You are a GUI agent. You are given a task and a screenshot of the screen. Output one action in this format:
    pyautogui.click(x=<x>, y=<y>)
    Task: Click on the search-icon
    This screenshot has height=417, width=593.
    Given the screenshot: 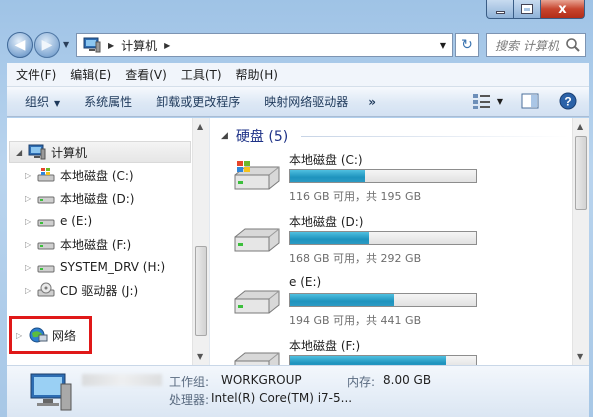 What is the action you would take?
    pyautogui.click(x=573, y=45)
    